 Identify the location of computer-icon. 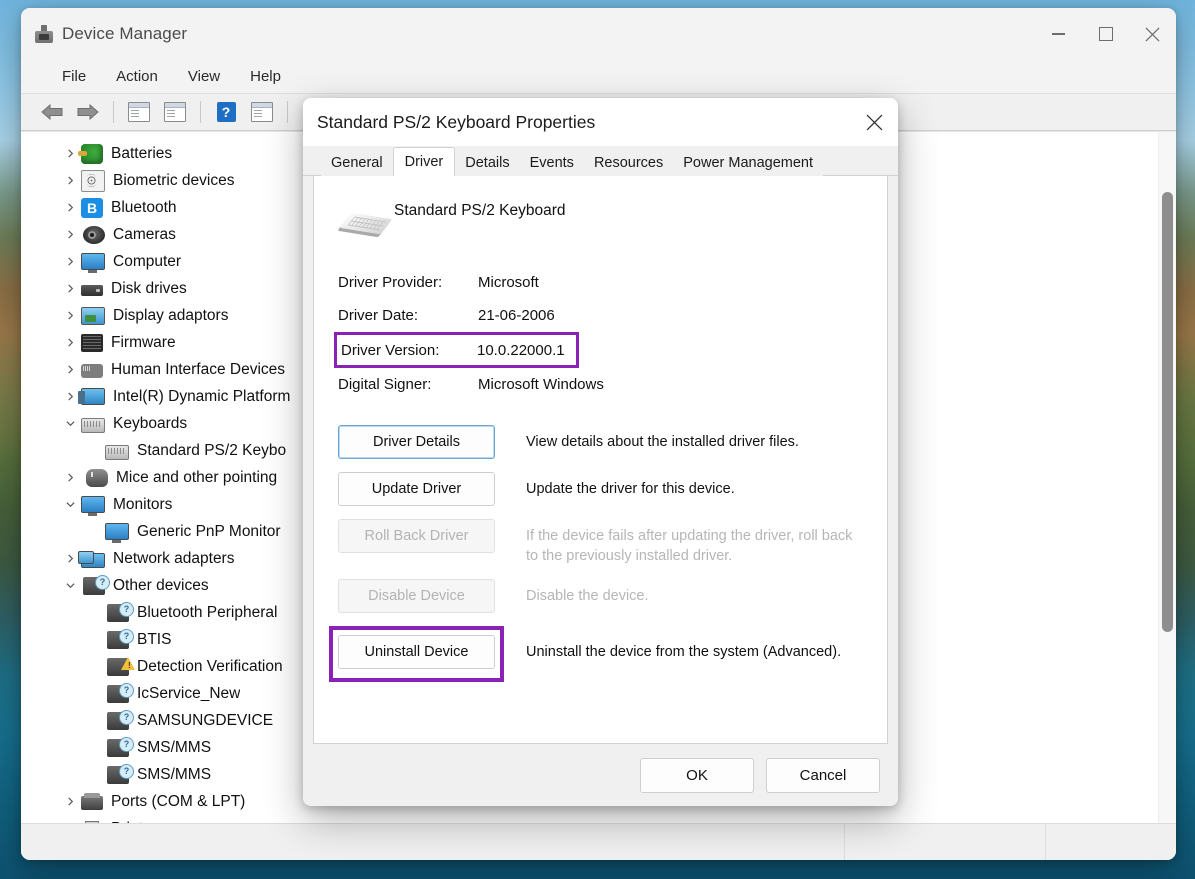
(93, 263).